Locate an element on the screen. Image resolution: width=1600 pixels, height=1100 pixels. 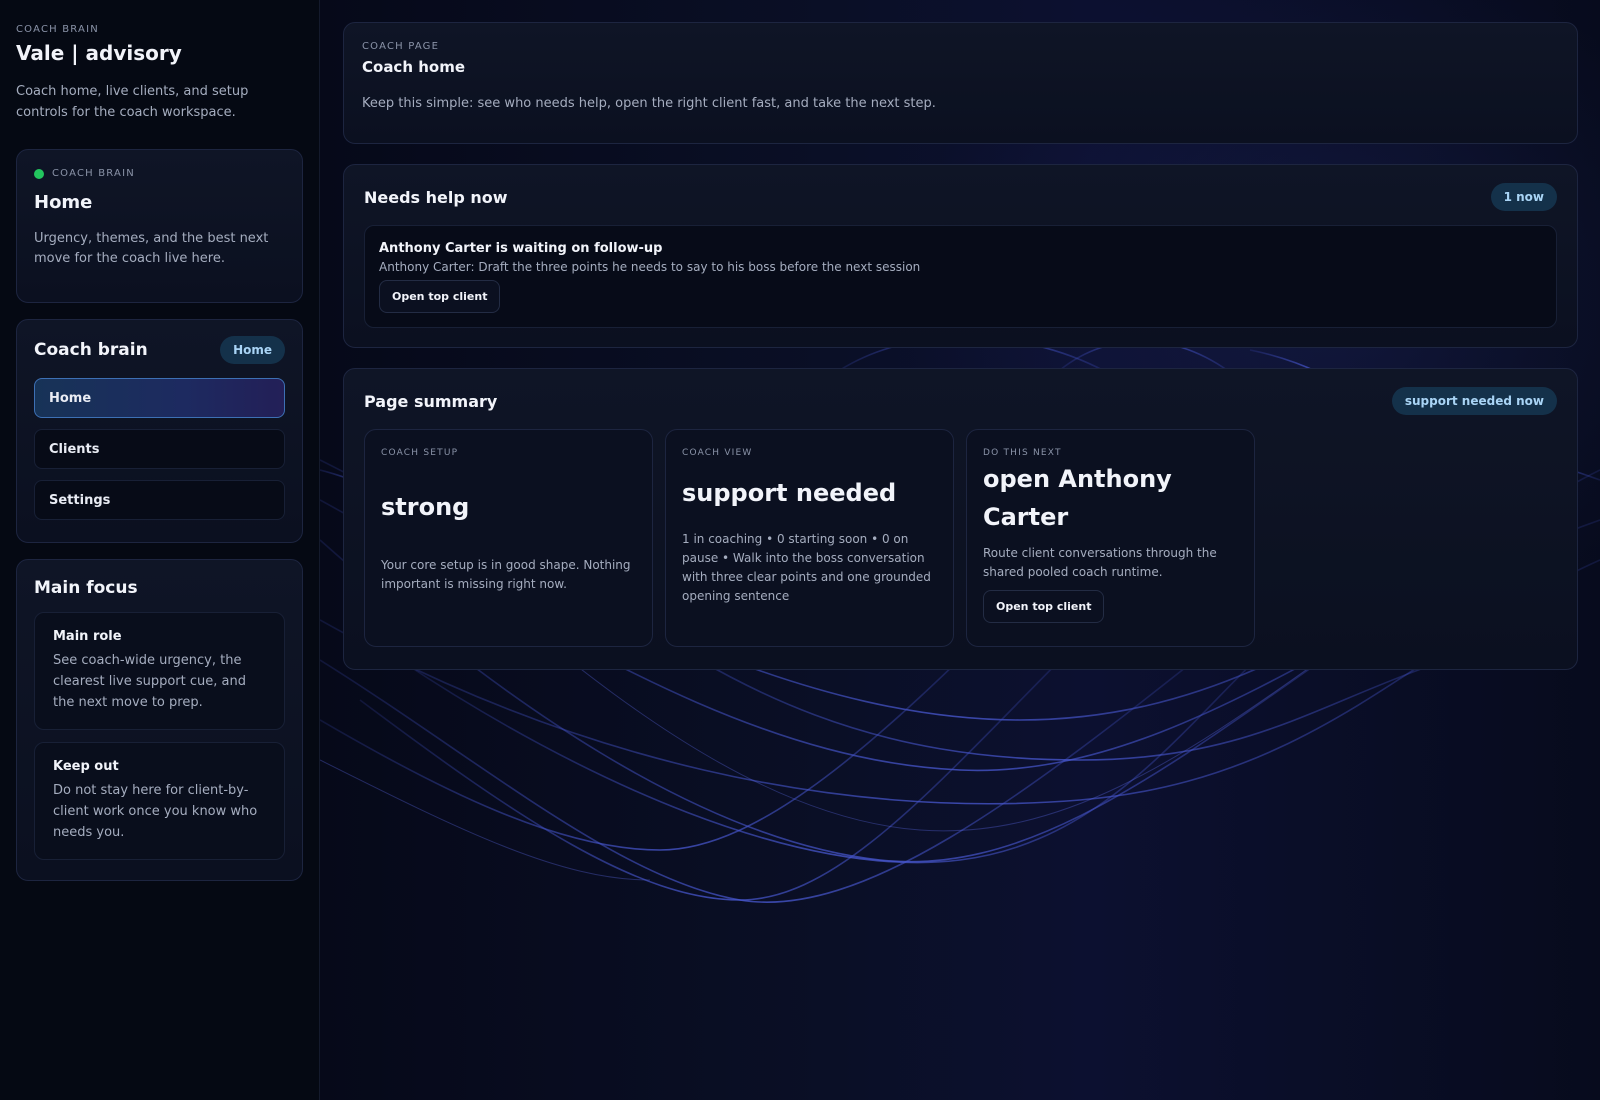
page-title: Coach home is located at coordinates (414, 67).